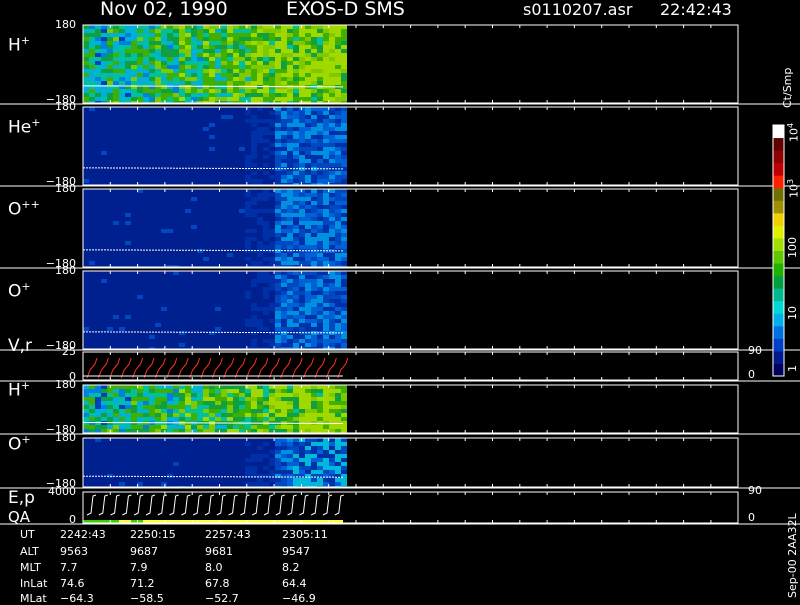 The height and width of the screenshot is (605, 800). What do you see at coordinates (46, 519) in the screenshot?
I see `y-min-ep: 0` at bounding box center [46, 519].